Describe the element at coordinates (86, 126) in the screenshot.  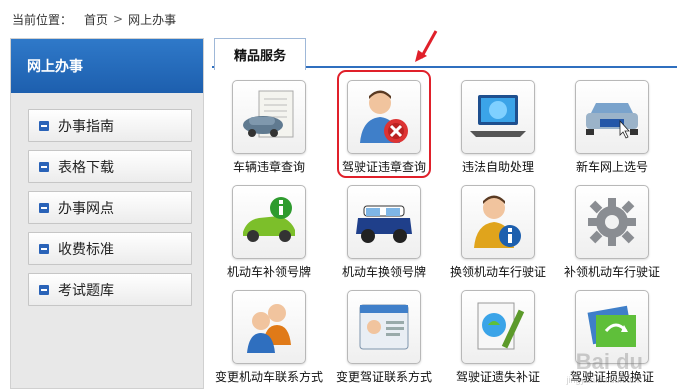
I see `sidebar-item-label: 办事指南` at that location.